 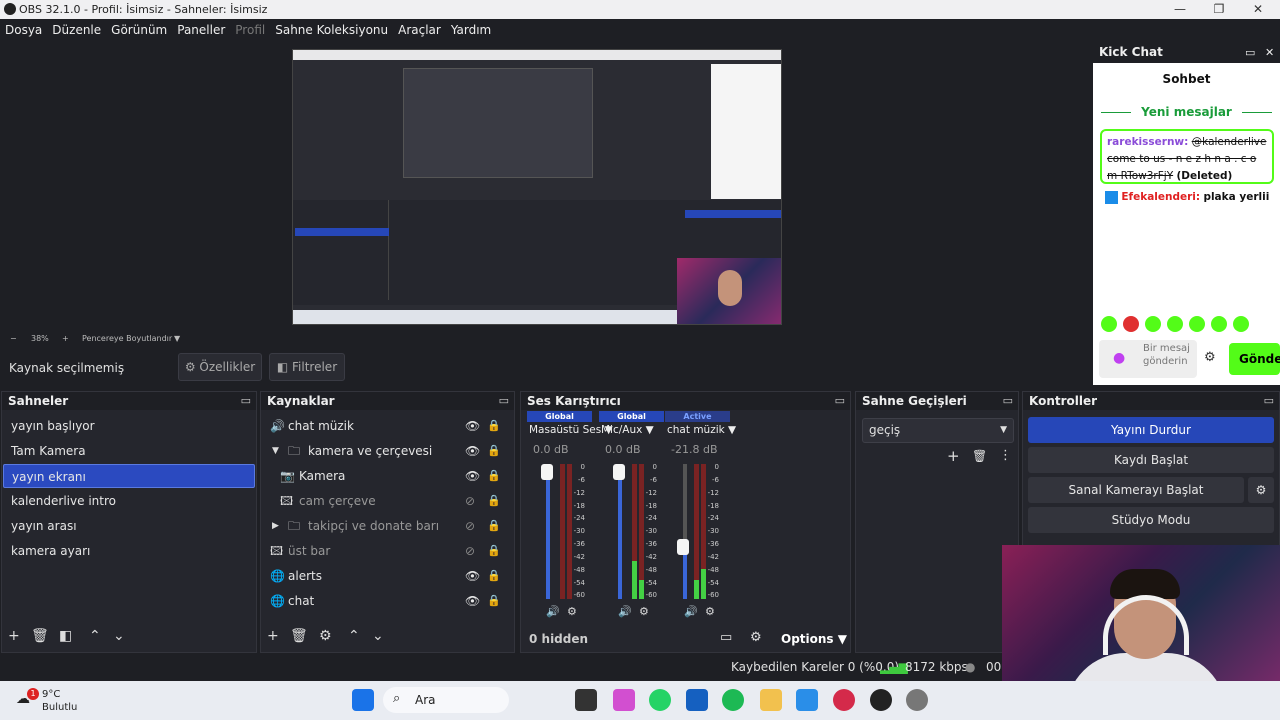 What do you see at coordinates (129, 476) in the screenshot?
I see `scene-item-selected: yayın ekranı` at bounding box center [129, 476].